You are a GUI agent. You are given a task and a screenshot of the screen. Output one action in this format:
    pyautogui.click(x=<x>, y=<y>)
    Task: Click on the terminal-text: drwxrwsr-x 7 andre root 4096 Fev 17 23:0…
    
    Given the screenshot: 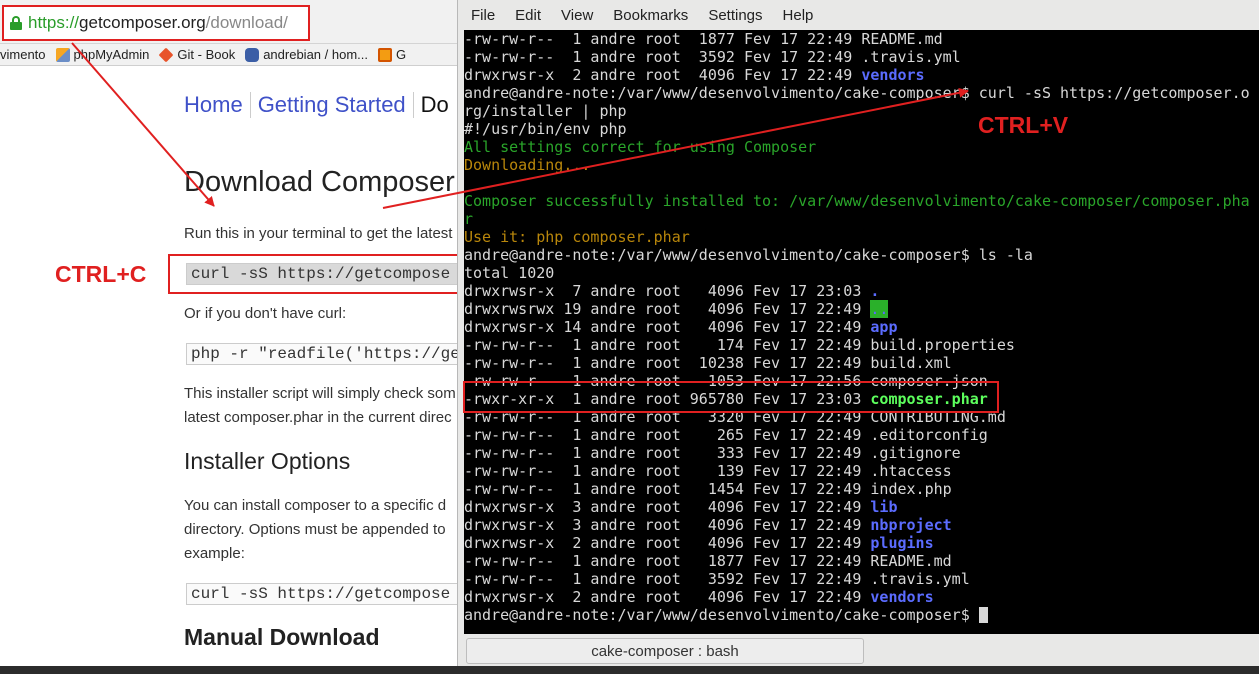 What is the action you would take?
    pyautogui.click(x=667, y=291)
    